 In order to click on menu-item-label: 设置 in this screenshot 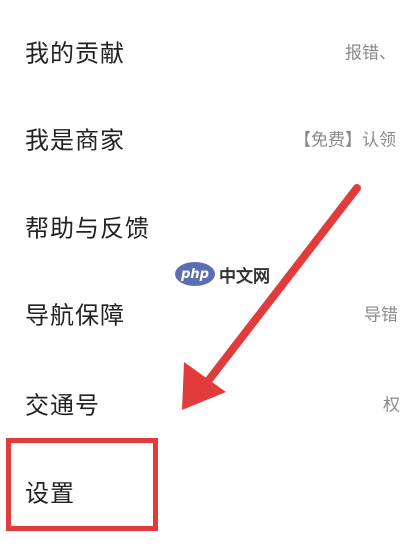, I will do `click(50, 493)`.